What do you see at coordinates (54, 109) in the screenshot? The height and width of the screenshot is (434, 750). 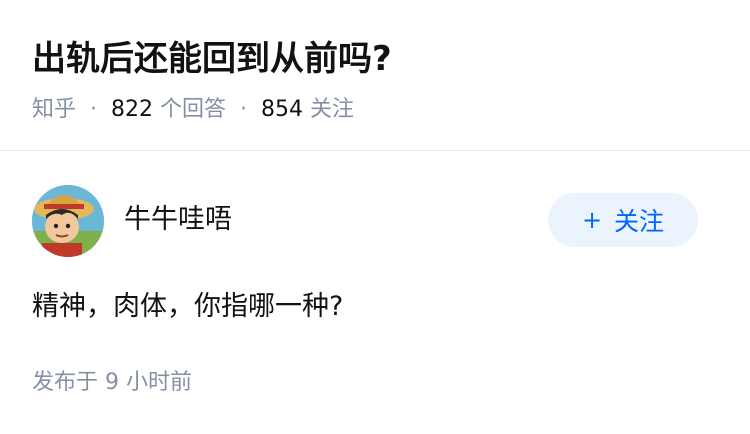 I see `source-label: 知乎` at bounding box center [54, 109].